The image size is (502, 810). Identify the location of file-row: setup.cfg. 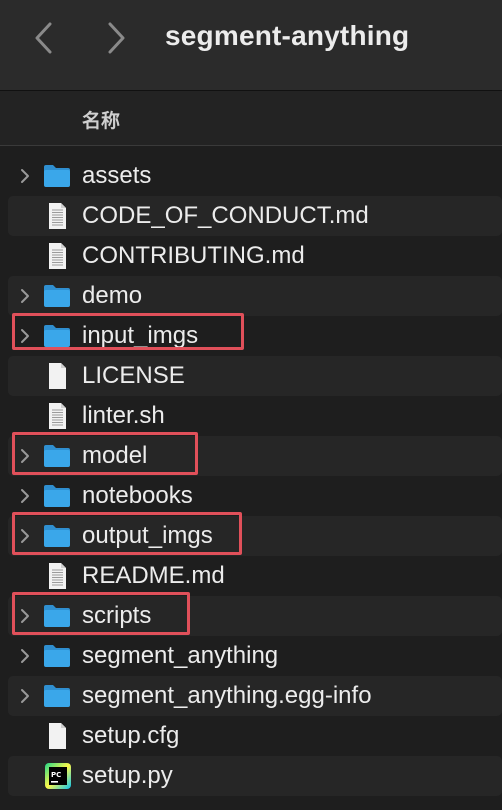
(255, 736).